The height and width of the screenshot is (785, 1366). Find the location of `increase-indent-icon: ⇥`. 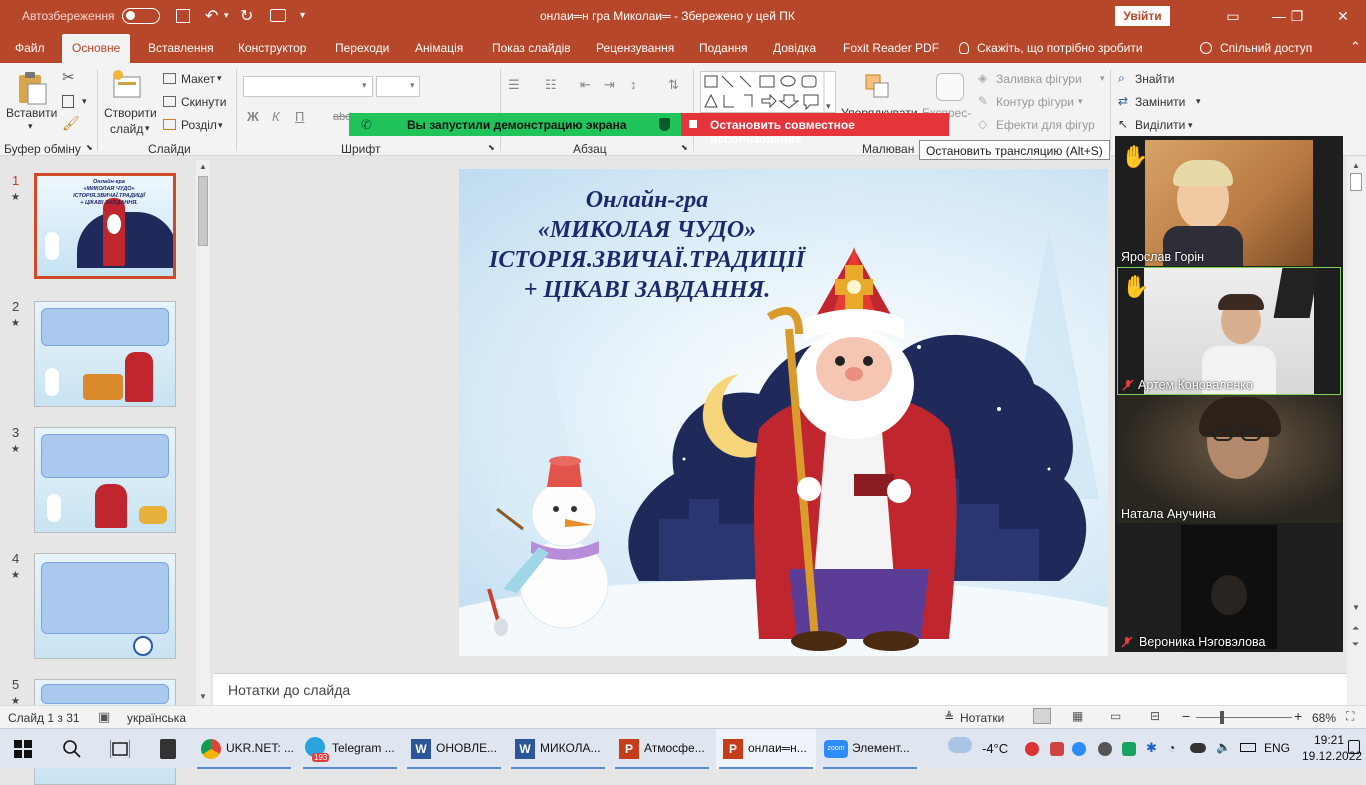

increase-indent-icon: ⇥ is located at coordinates (609, 85).